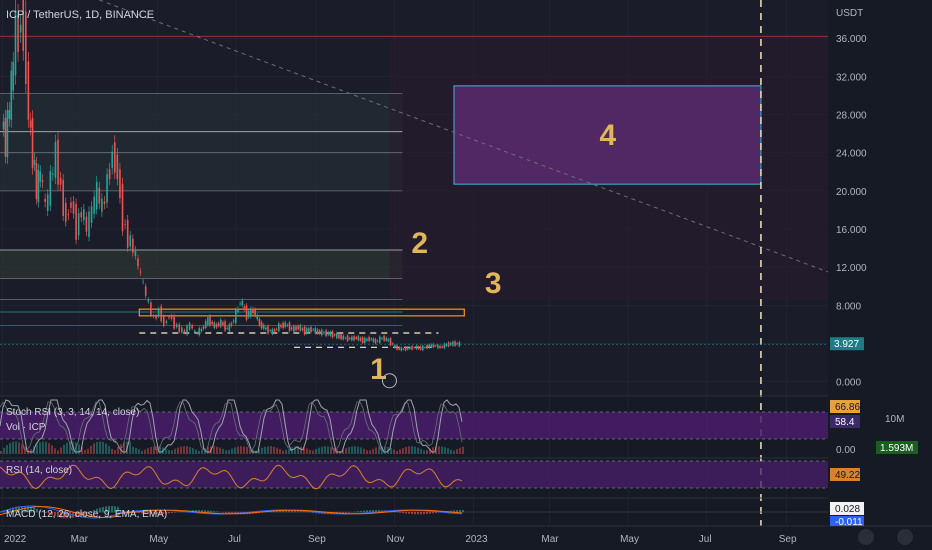 This screenshot has height=550, width=932. I want to click on time-tick-8: May, so click(629, 539).